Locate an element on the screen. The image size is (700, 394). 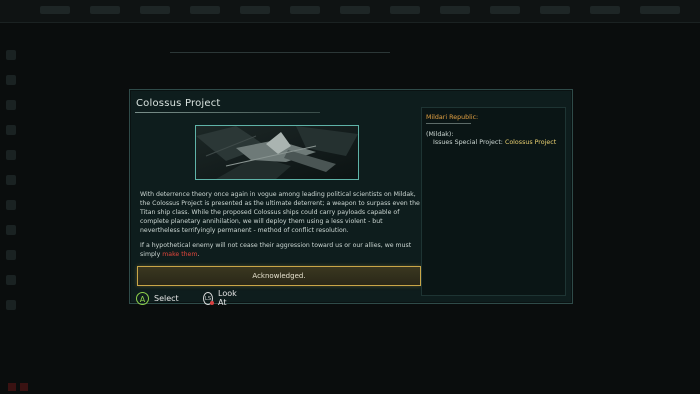
bottom-bar is located at coordinates (350, 387).